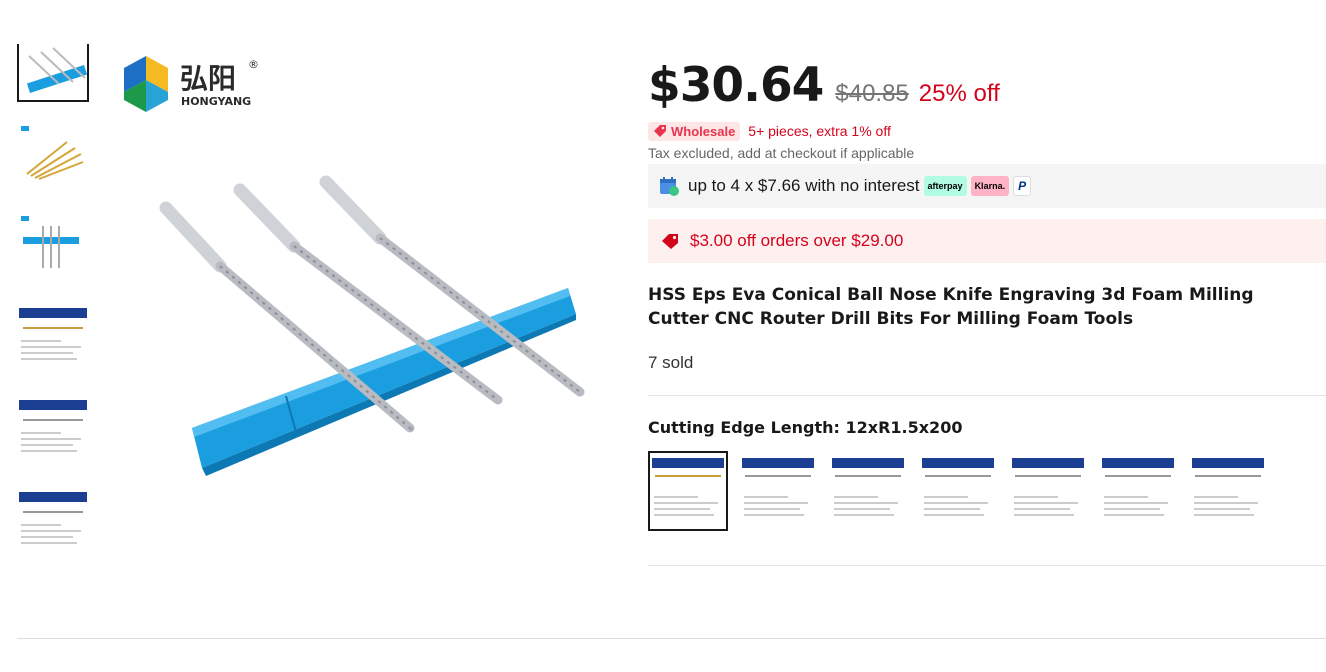 This screenshot has width=1326, height=672. I want to click on brand-logo: 弘阳 ® HONGYANG, so click(191, 84).